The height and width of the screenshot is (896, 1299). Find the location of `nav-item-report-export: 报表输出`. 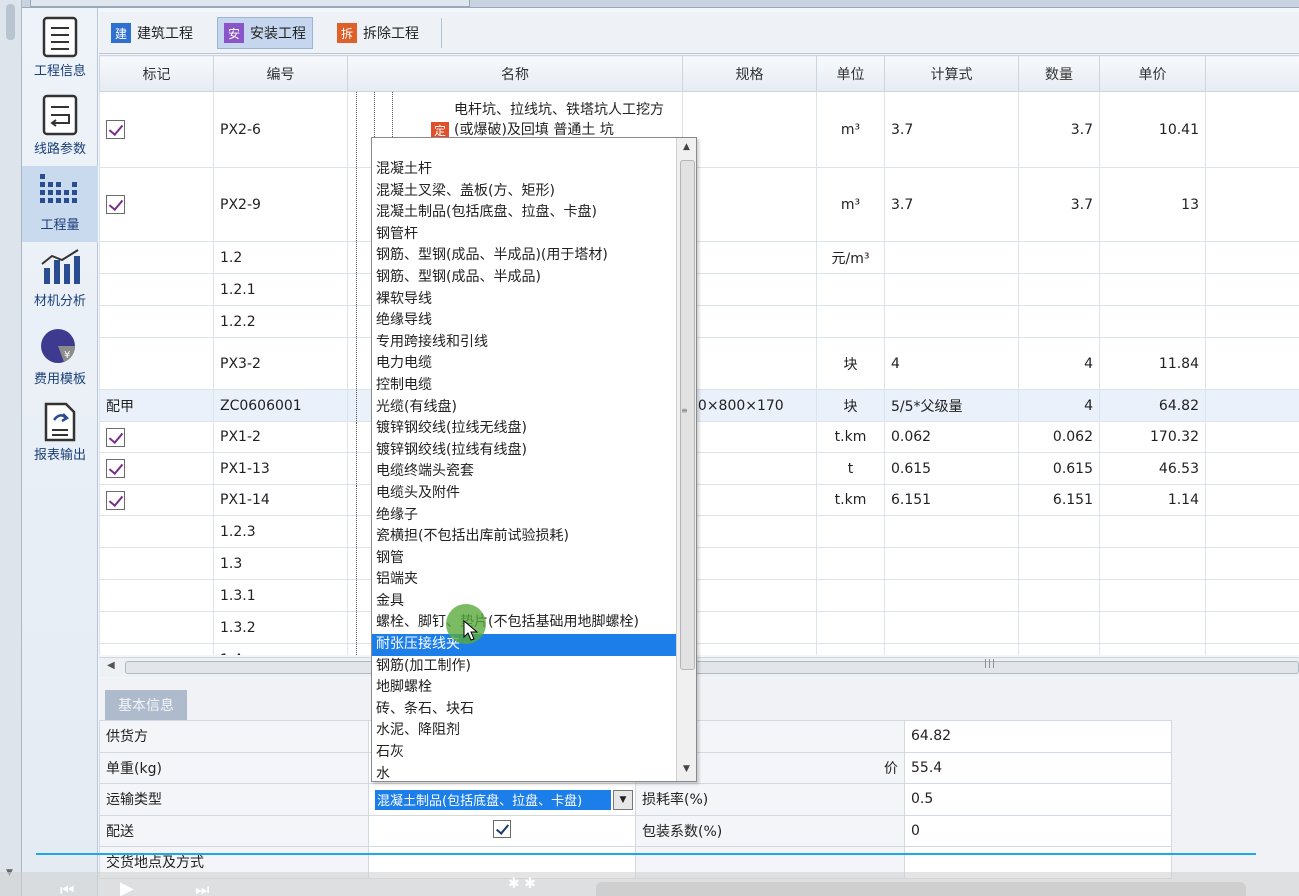

nav-item-report-export: 报表输出 is located at coordinates (60, 434).